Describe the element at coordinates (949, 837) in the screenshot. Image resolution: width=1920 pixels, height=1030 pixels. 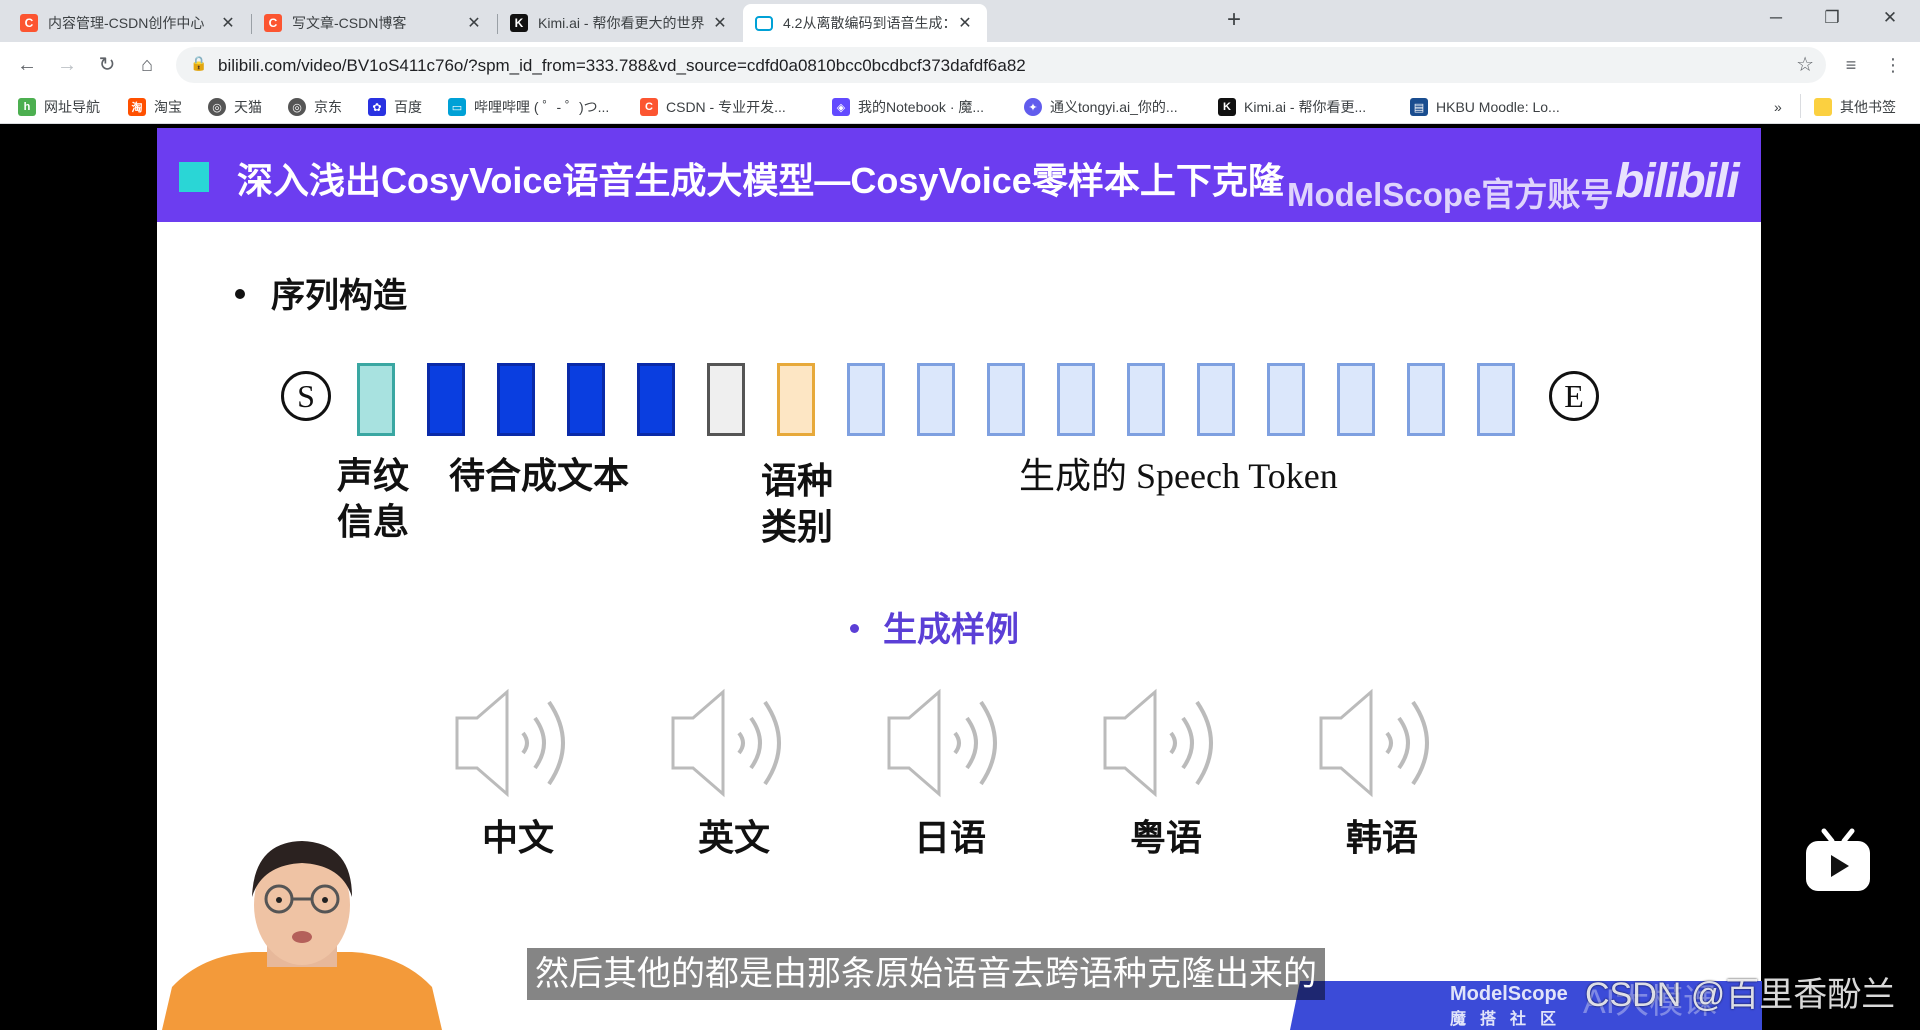
I see `sample-label: 日语` at that location.